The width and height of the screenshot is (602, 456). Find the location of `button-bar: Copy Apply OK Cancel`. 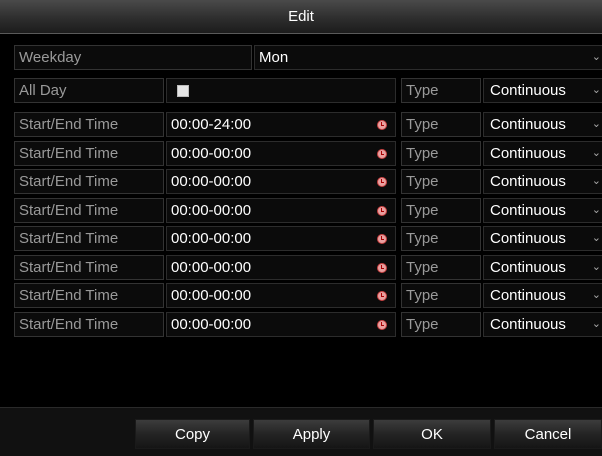

button-bar: Copy Apply OK Cancel is located at coordinates (301, 431).